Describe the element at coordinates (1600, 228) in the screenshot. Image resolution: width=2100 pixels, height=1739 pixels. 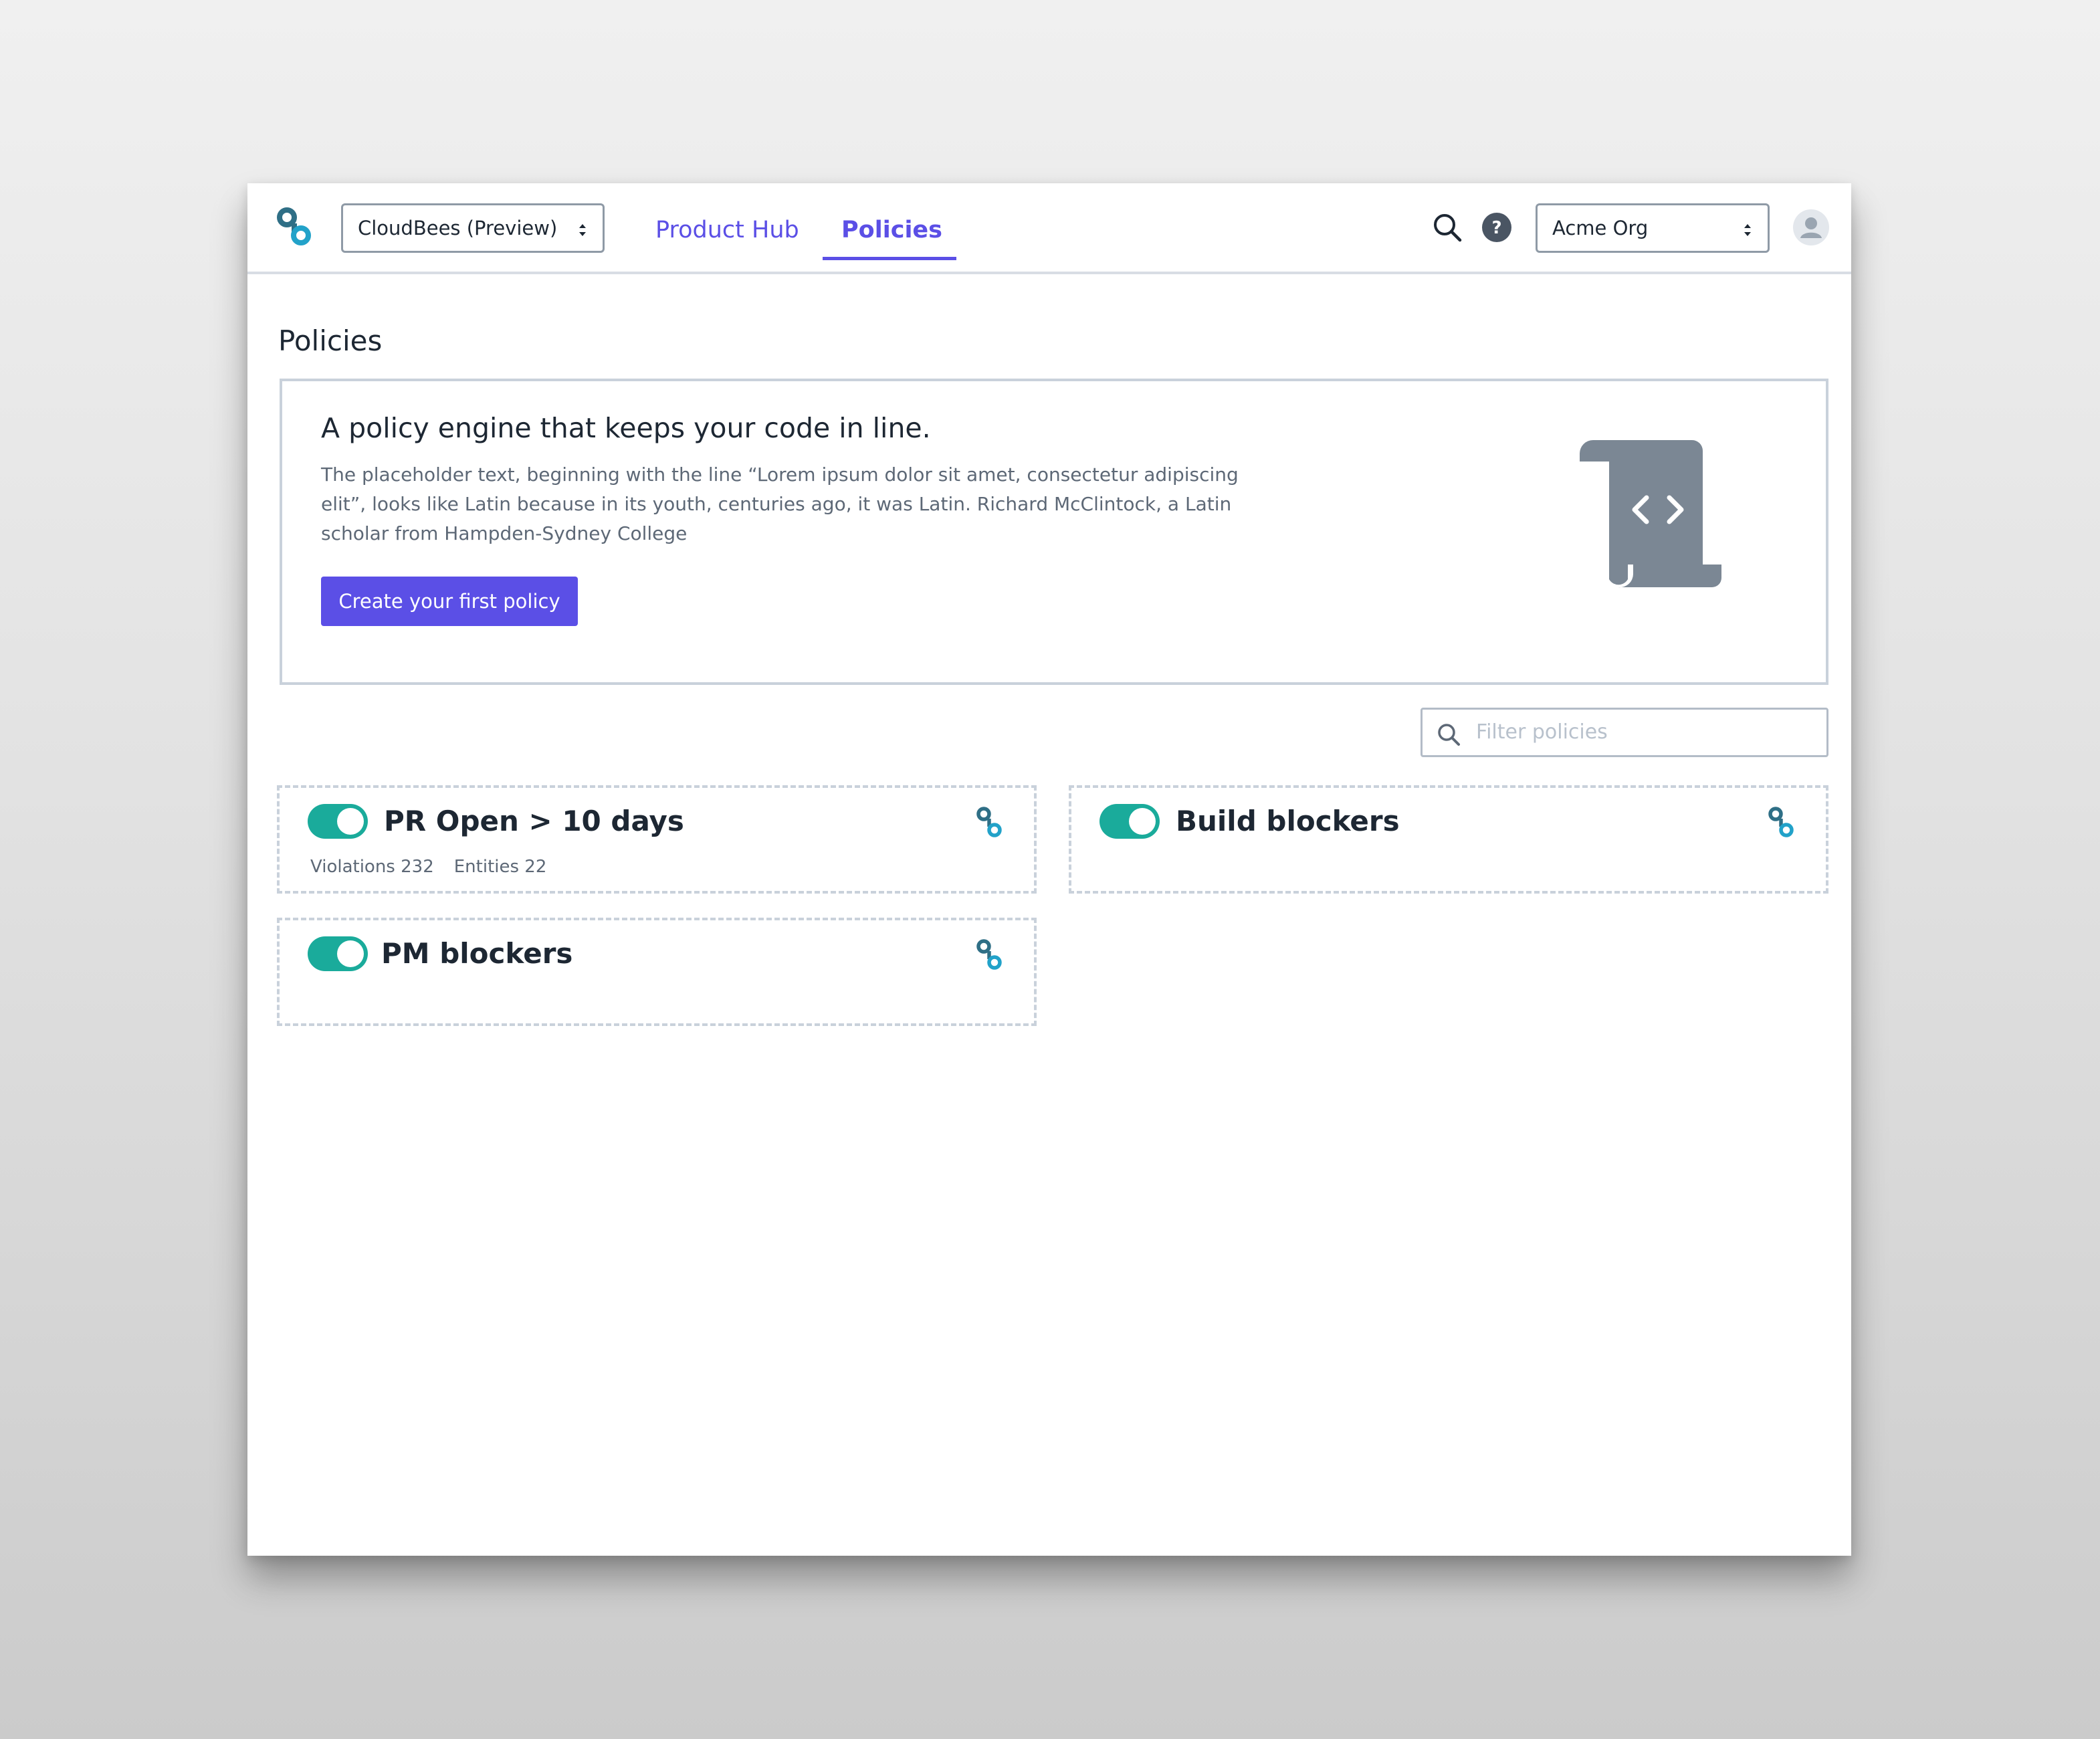
I see `org-select-value: Acme Org` at that location.